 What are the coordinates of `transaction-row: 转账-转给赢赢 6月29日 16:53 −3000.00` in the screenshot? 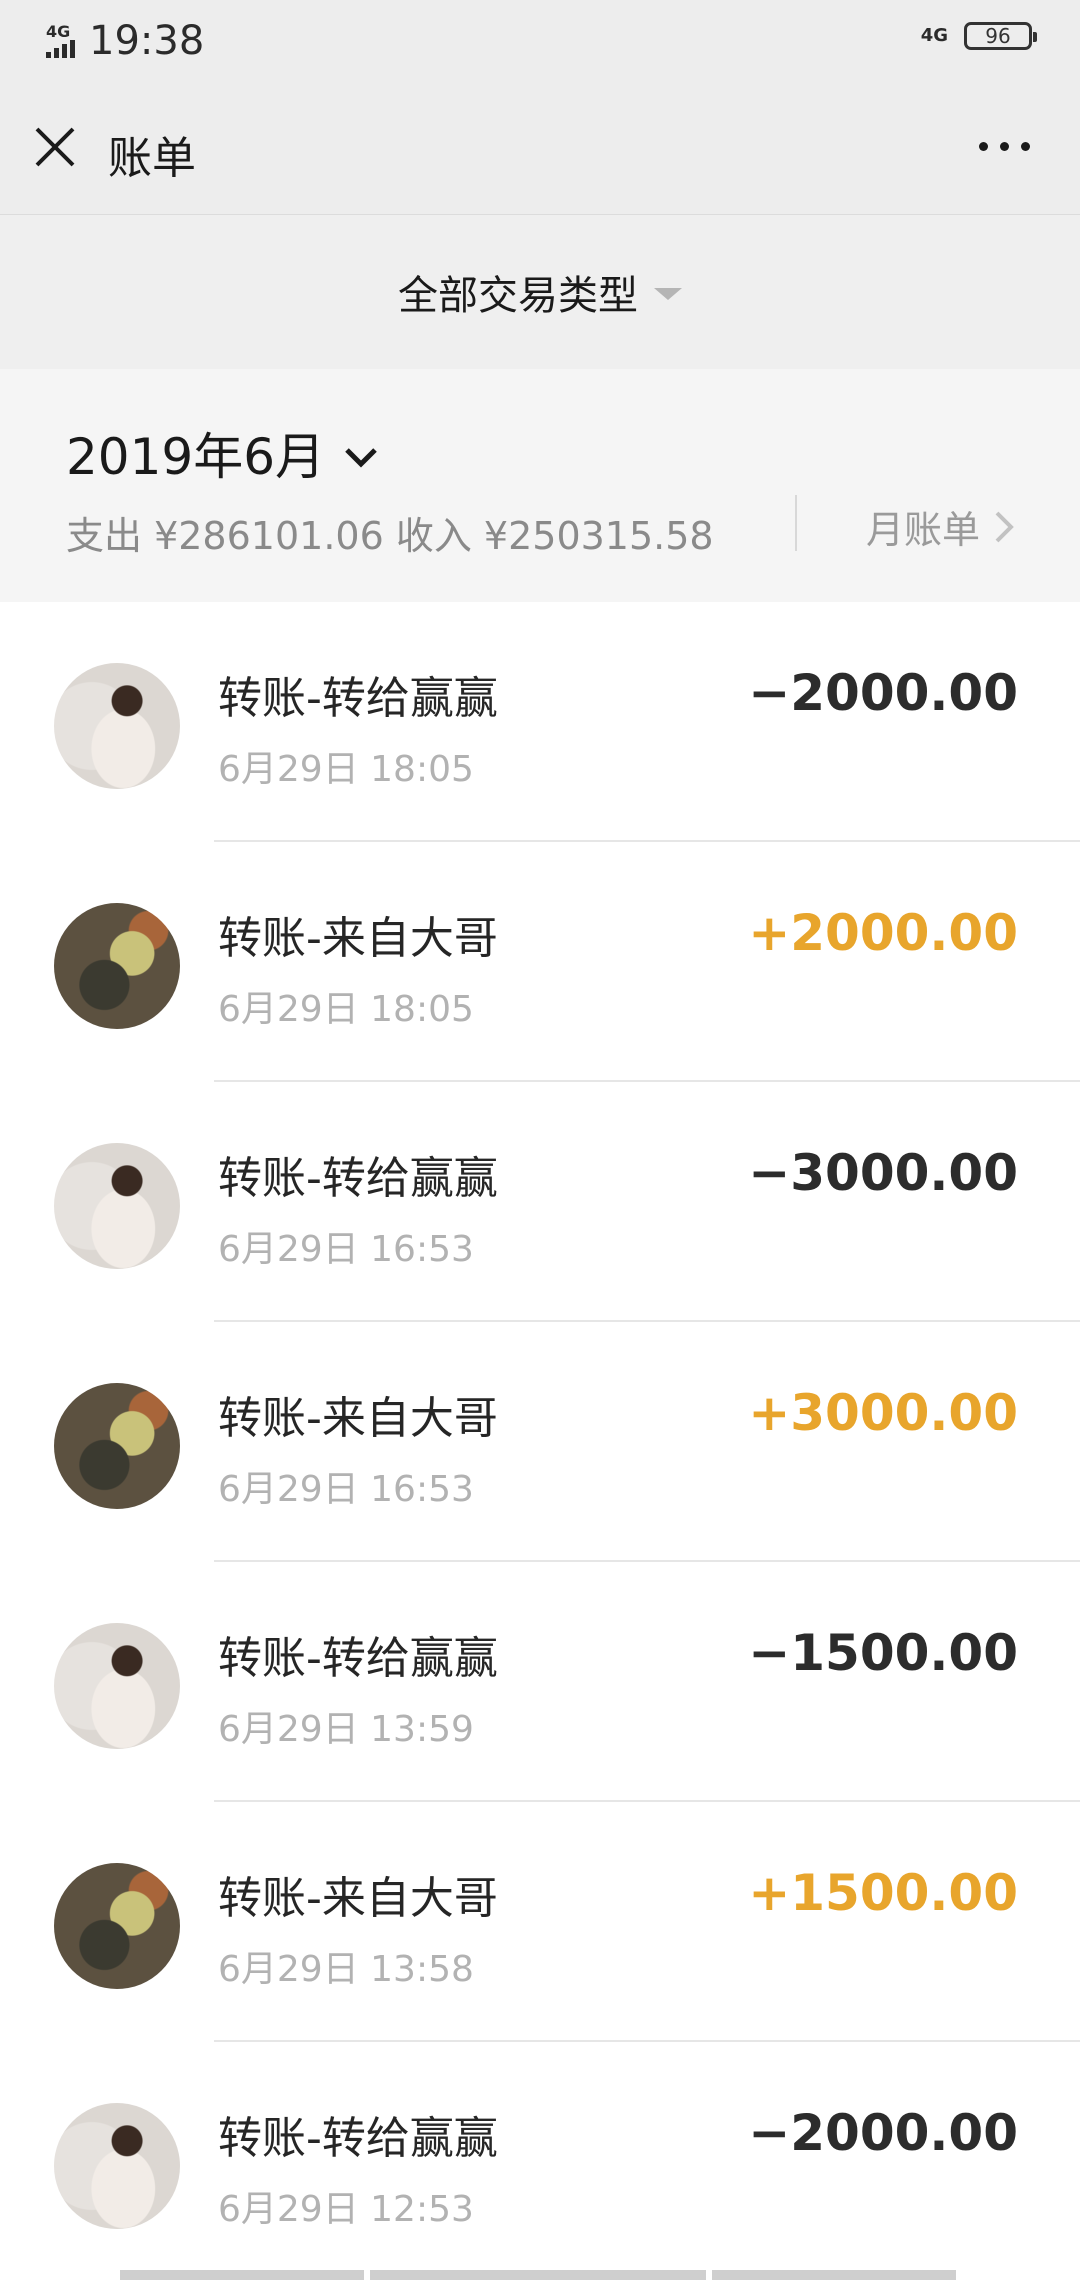 It's located at (540, 1202).